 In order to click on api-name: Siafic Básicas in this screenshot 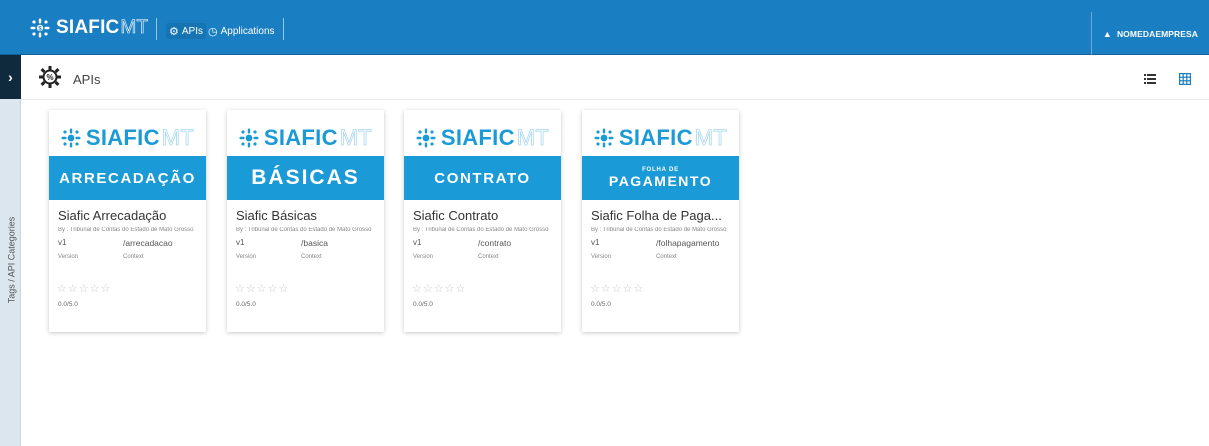, I will do `click(310, 215)`.